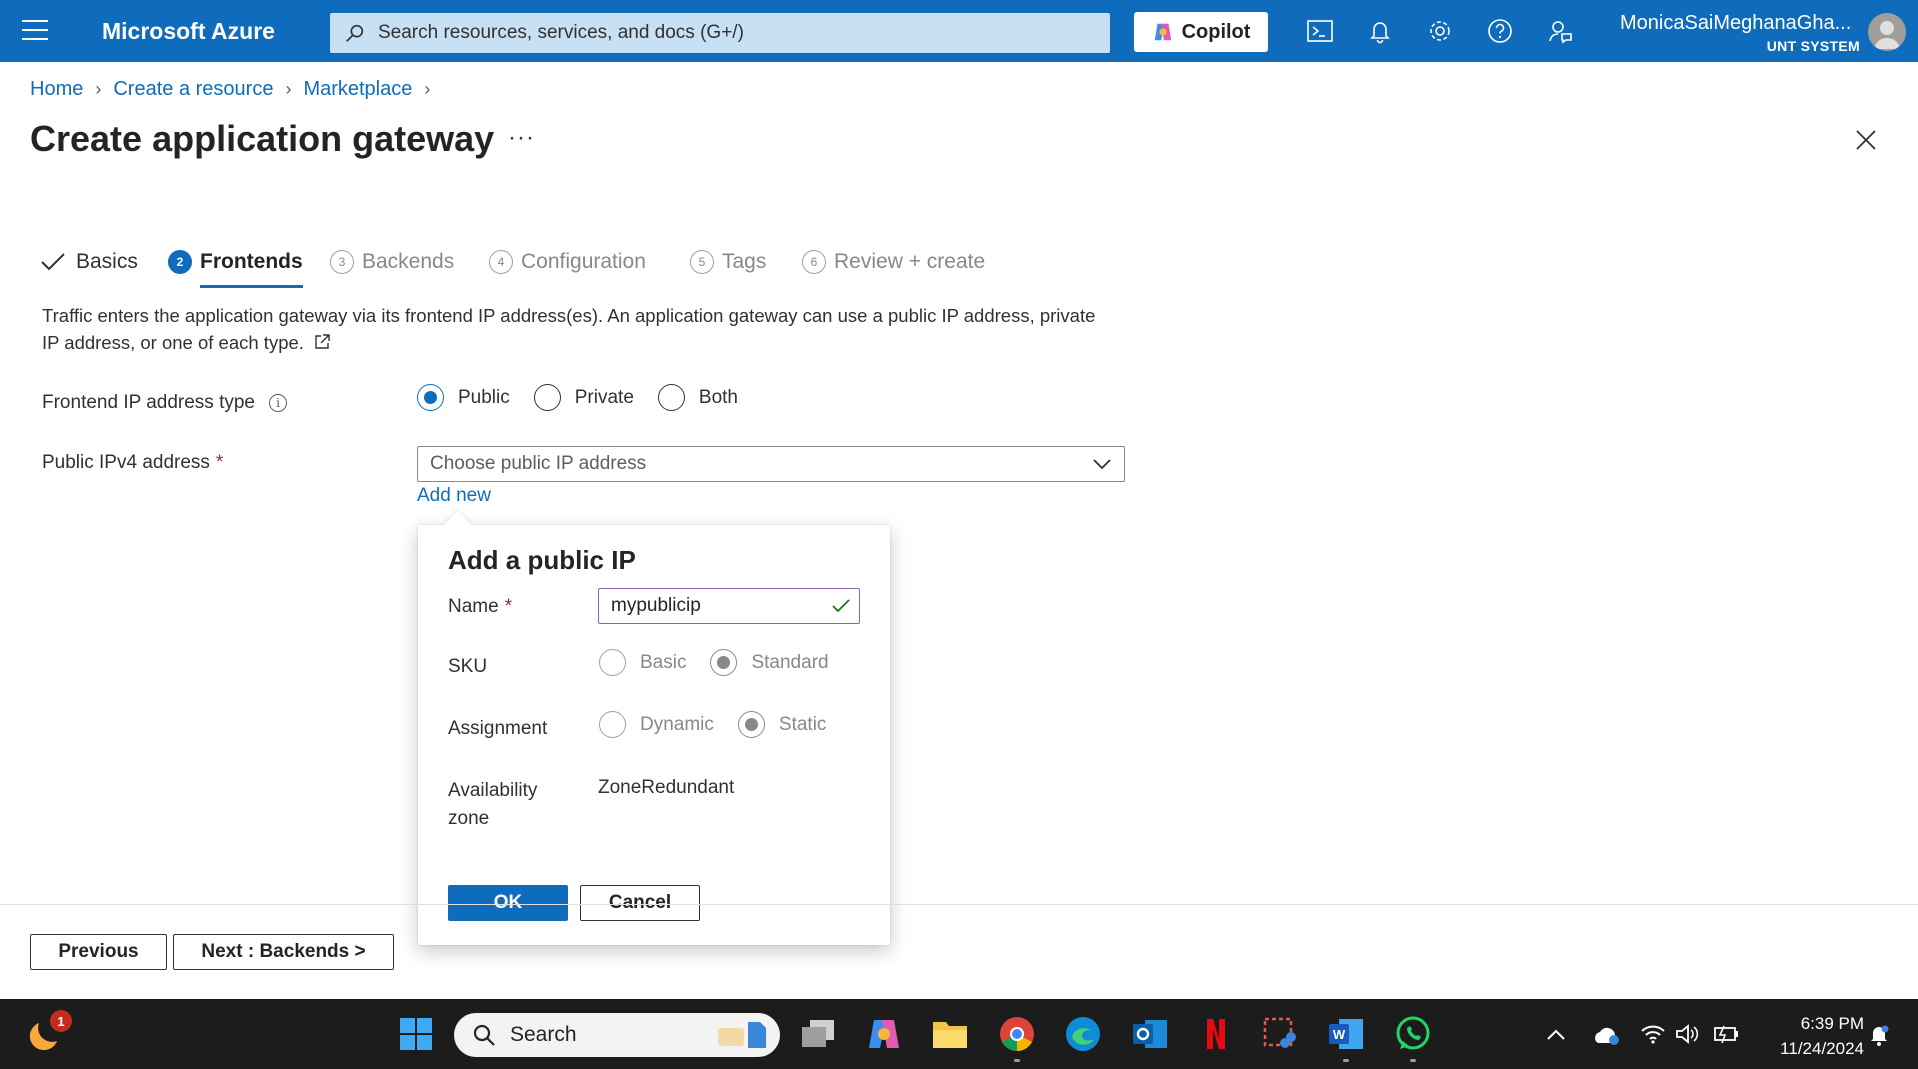 The image size is (1918, 1069). Describe the element at coordinates (56, 89) in the screenshot. I see `breadcrumb-home: Home` at that location.